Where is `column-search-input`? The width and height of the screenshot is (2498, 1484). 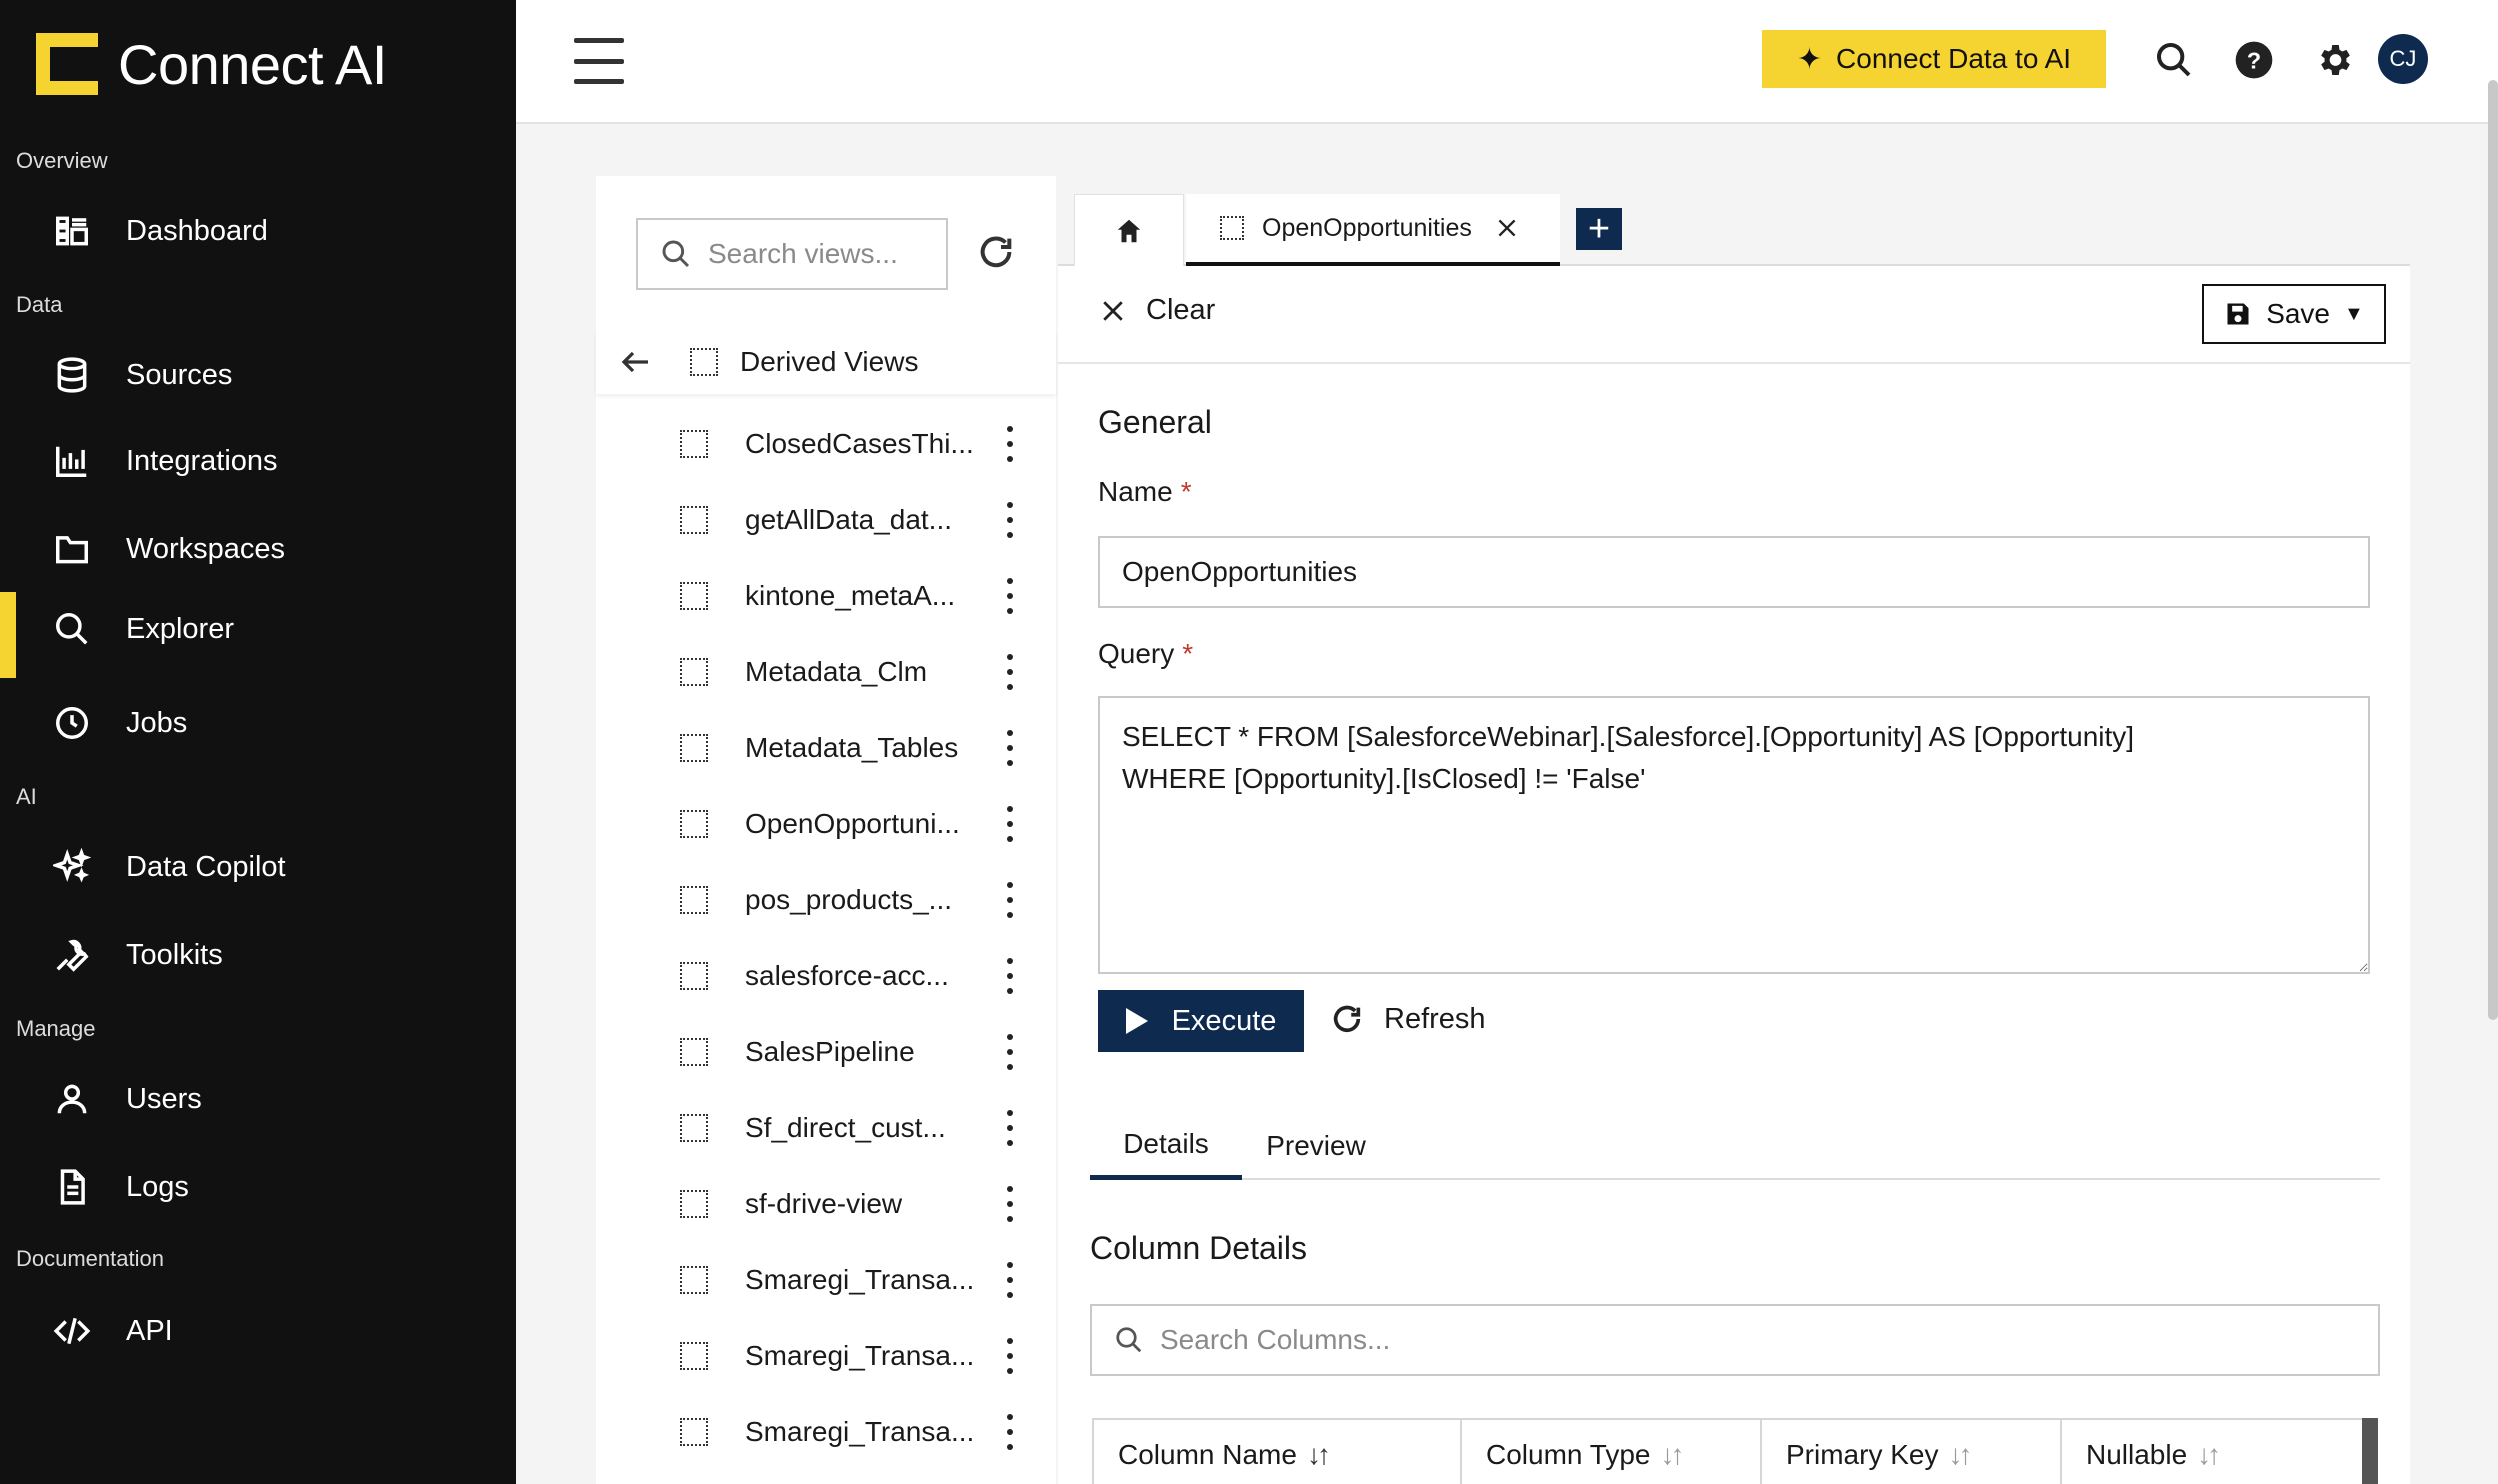
column-search-input is located at coordinates (1710, 1340).